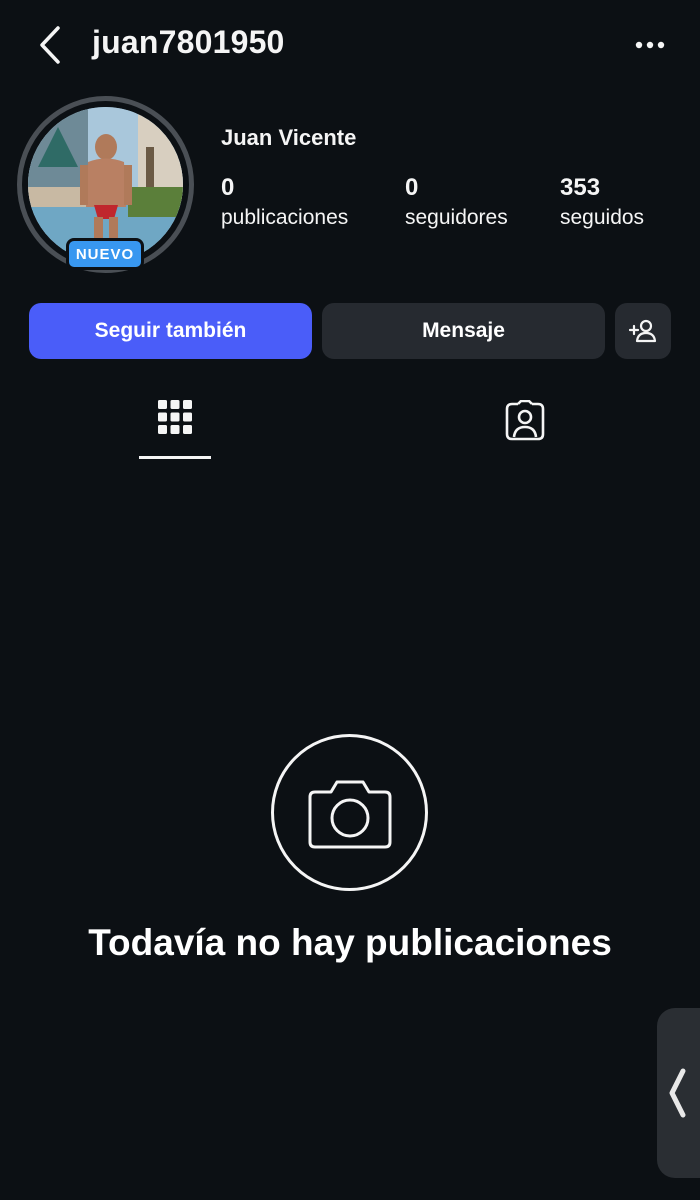  I want to click on stat-followers-value: 0, so click(412, 187).